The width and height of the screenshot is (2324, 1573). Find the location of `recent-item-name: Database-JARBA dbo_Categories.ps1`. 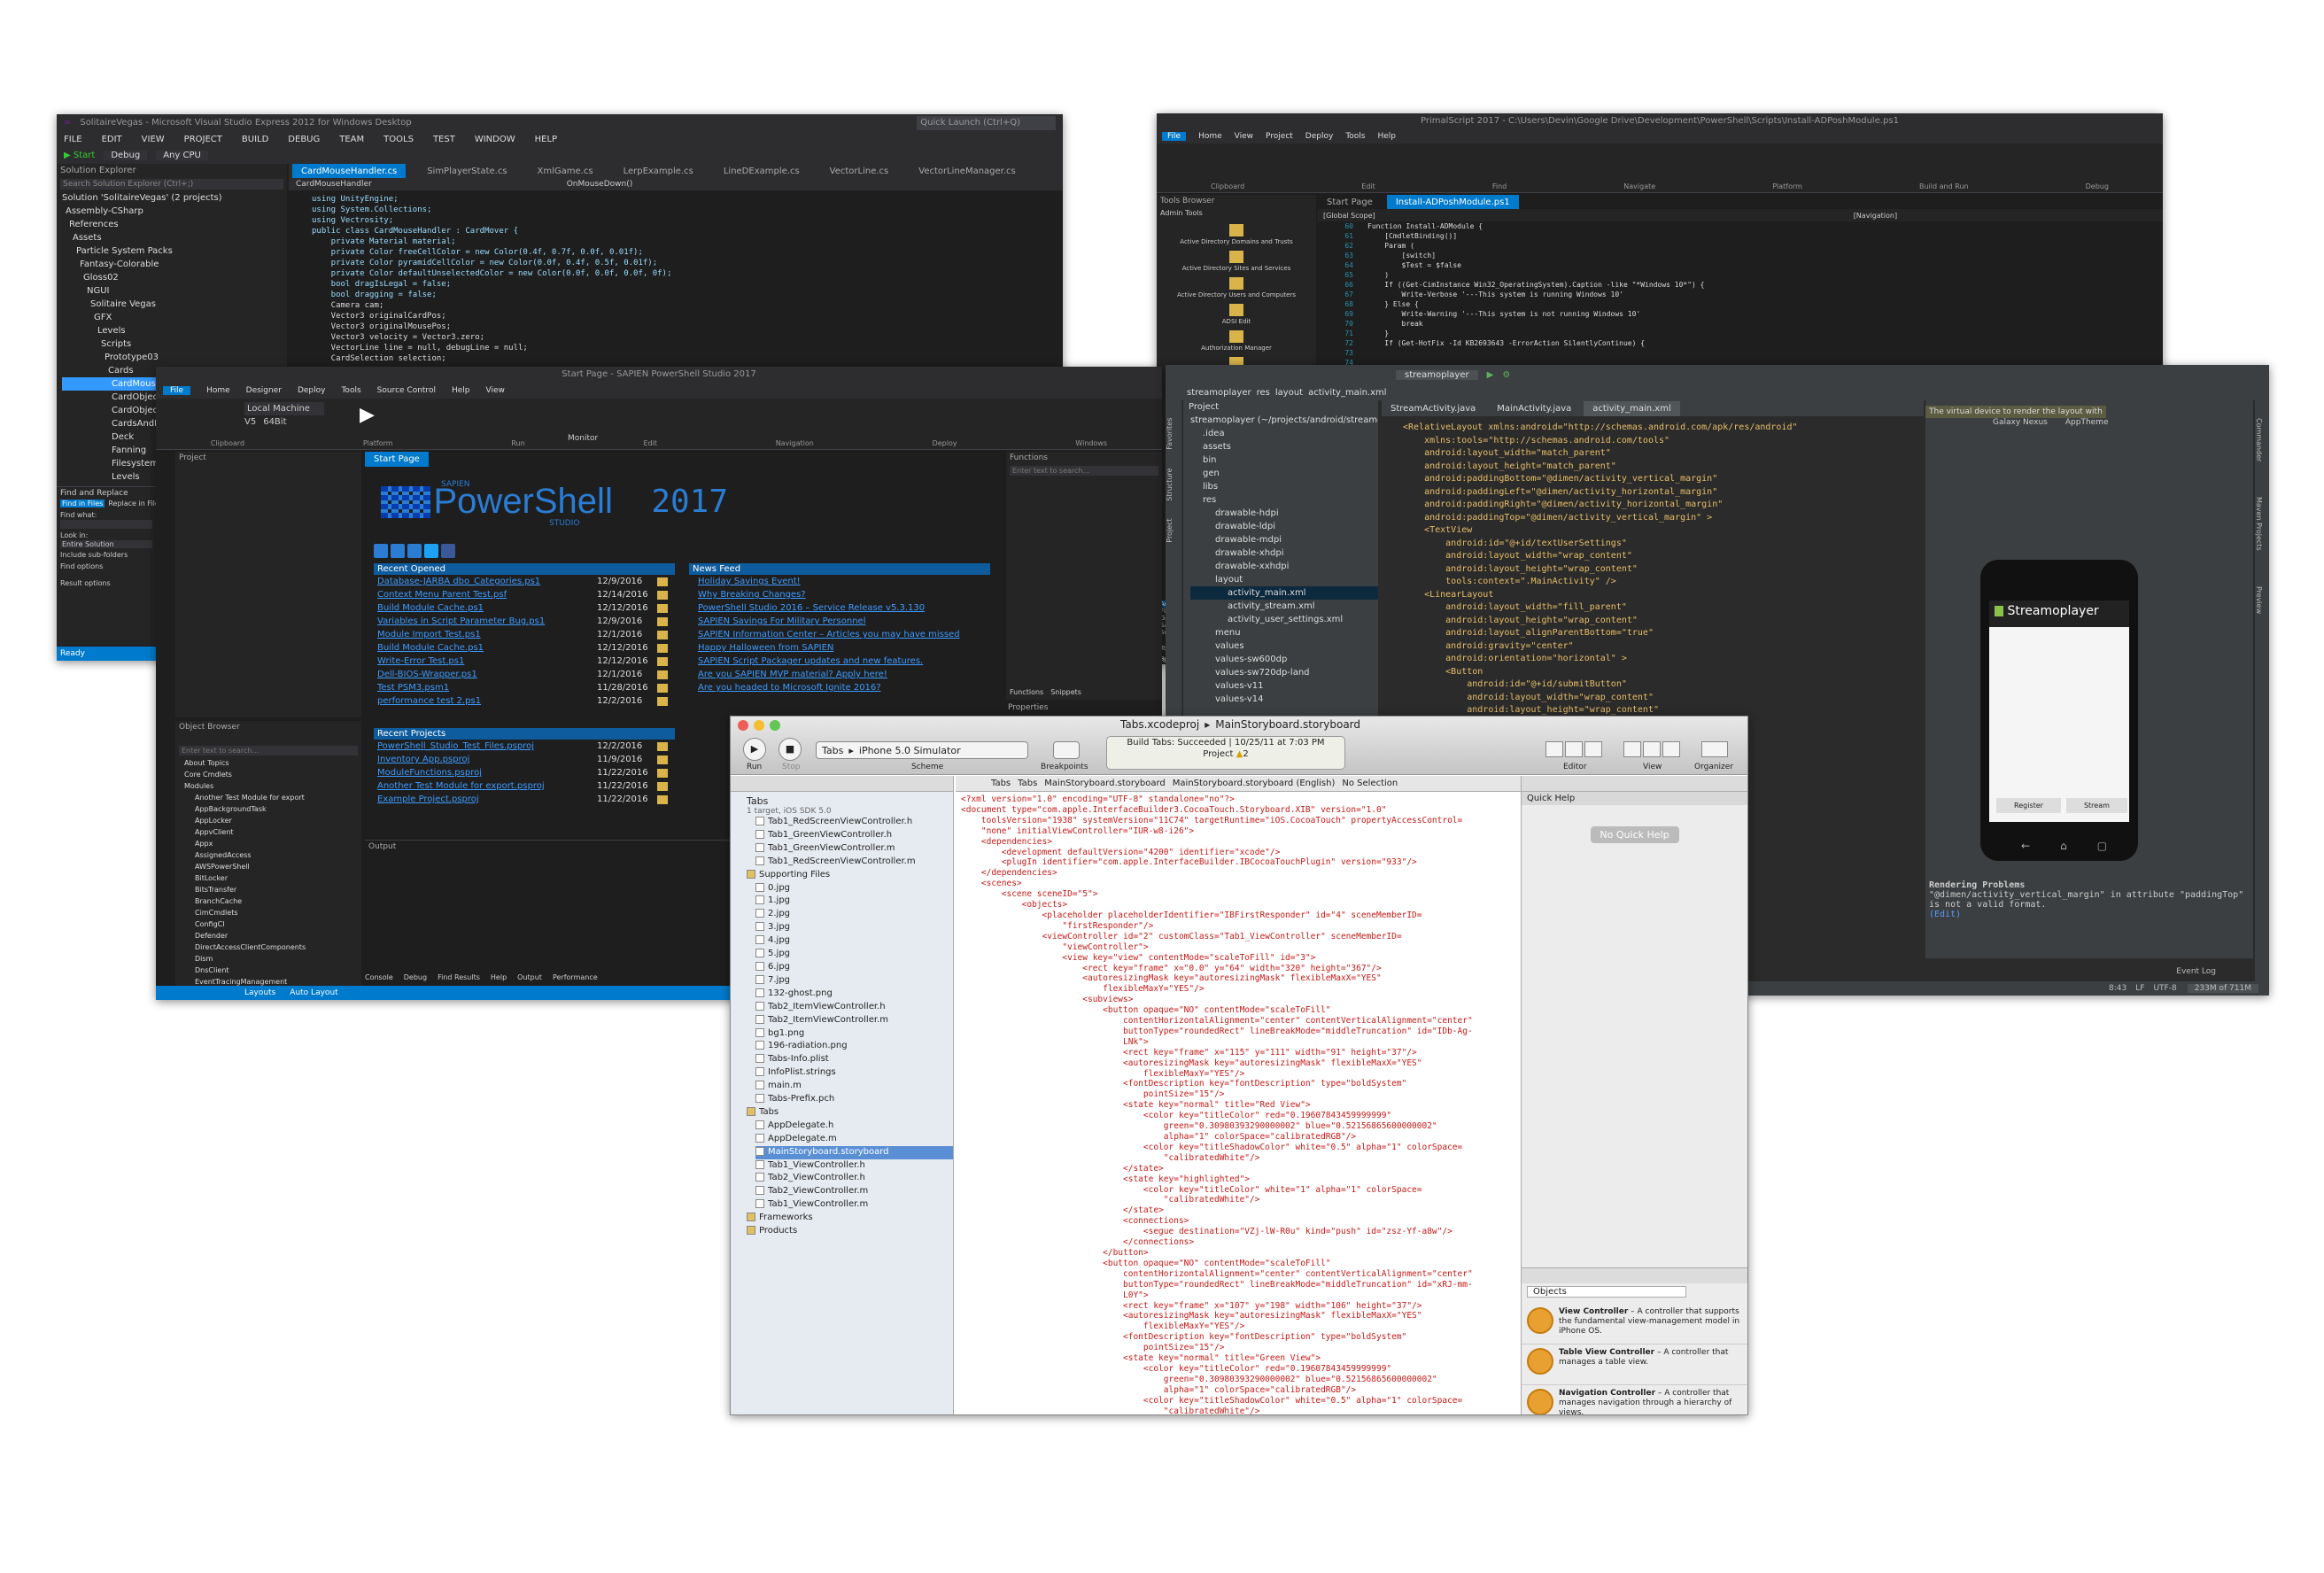

recent-item-name: Database-JARBA dbo_Categories.ps1 is located at coordinates (483, 581).